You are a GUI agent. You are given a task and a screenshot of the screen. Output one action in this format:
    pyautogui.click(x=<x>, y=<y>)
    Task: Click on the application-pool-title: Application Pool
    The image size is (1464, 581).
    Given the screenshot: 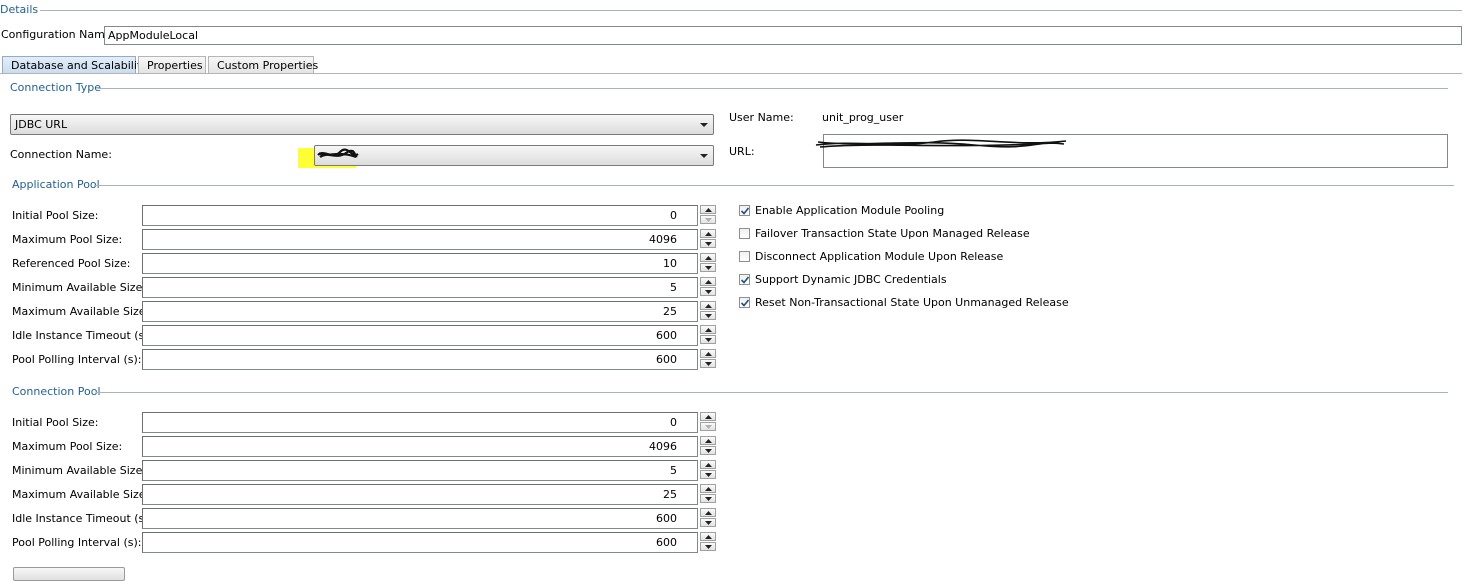 What is the action you would take?
    pyautogui.click(x=58, y=184)
    